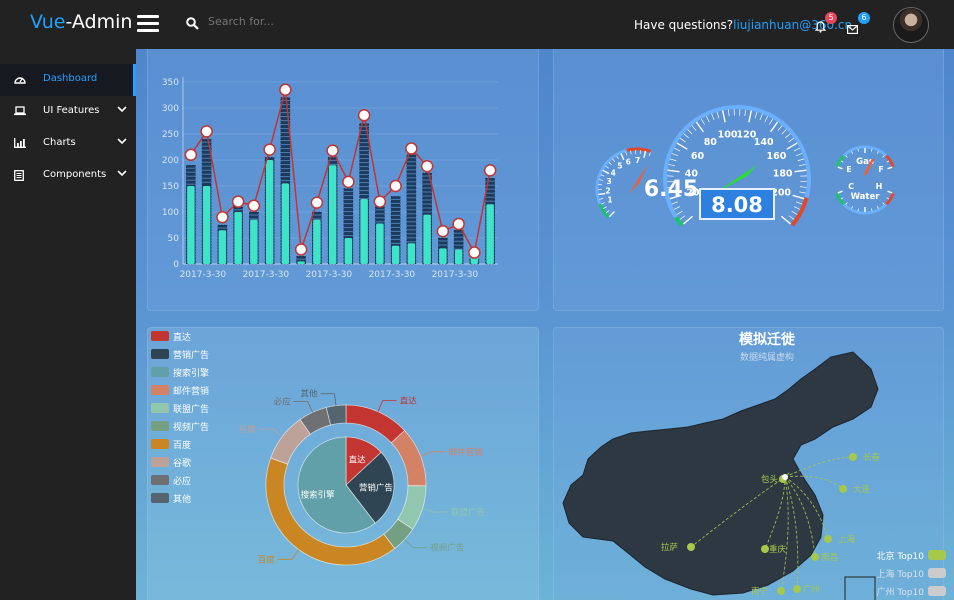 The width and height of the screenshot is (954, 600). What do you see at coordinates (68, 112) in the screenshot?
I see `sidebar-item-ui-features: UI Features` at bounding box center [68, 112].